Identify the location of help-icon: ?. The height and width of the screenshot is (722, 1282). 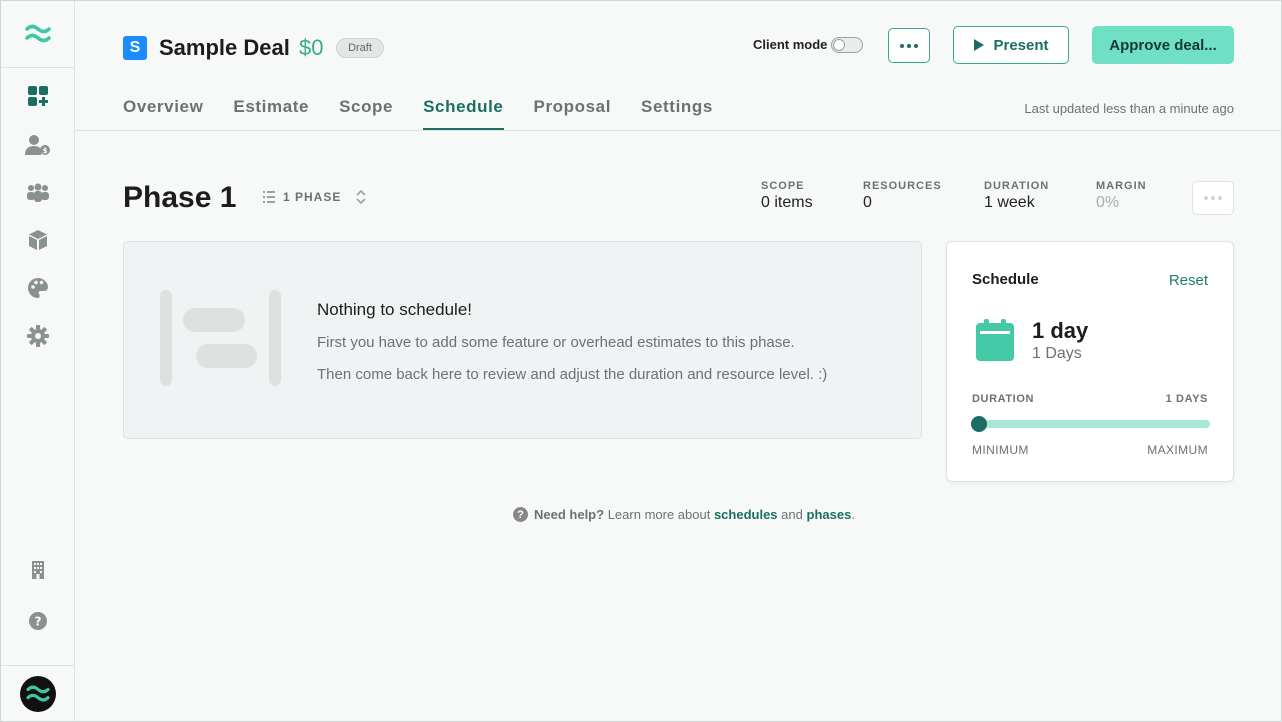
(37, 621).